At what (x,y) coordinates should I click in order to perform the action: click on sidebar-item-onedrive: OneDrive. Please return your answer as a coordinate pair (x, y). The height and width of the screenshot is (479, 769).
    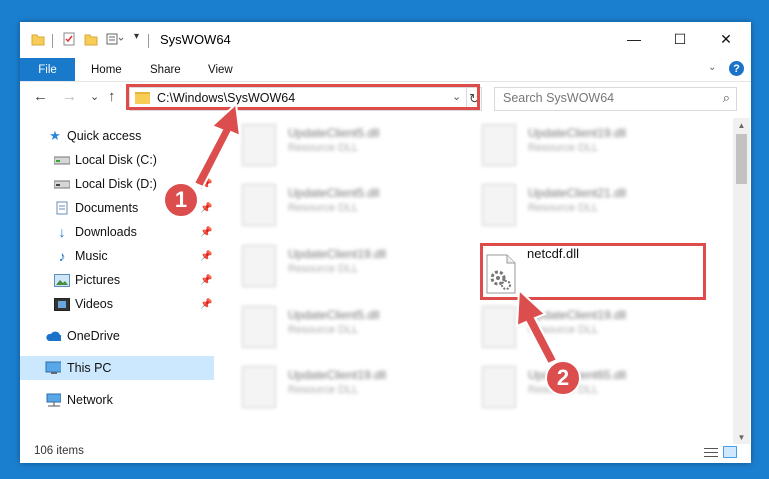
    Looking at the image, I should click on (117, 336).